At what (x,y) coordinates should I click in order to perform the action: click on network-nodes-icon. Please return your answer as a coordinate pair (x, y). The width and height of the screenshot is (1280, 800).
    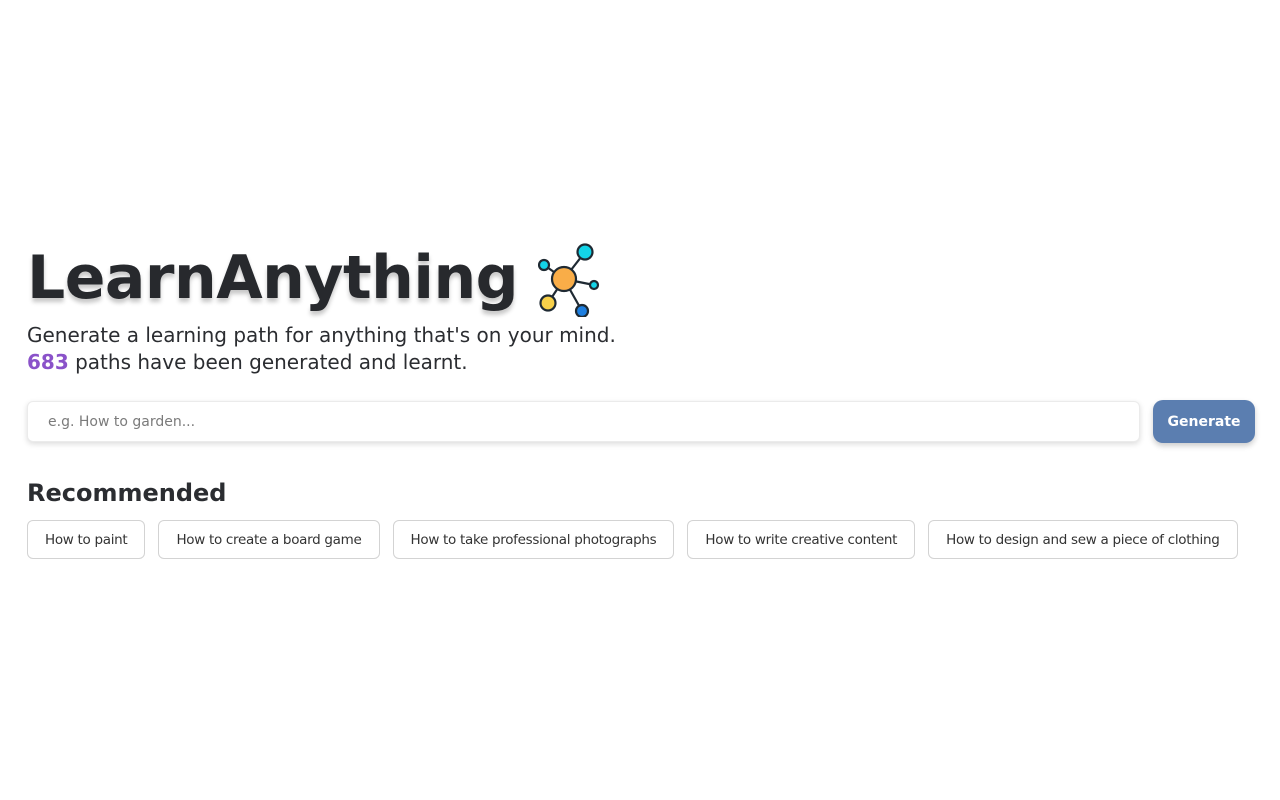
    Looking at the image, I should click on (571, 278).